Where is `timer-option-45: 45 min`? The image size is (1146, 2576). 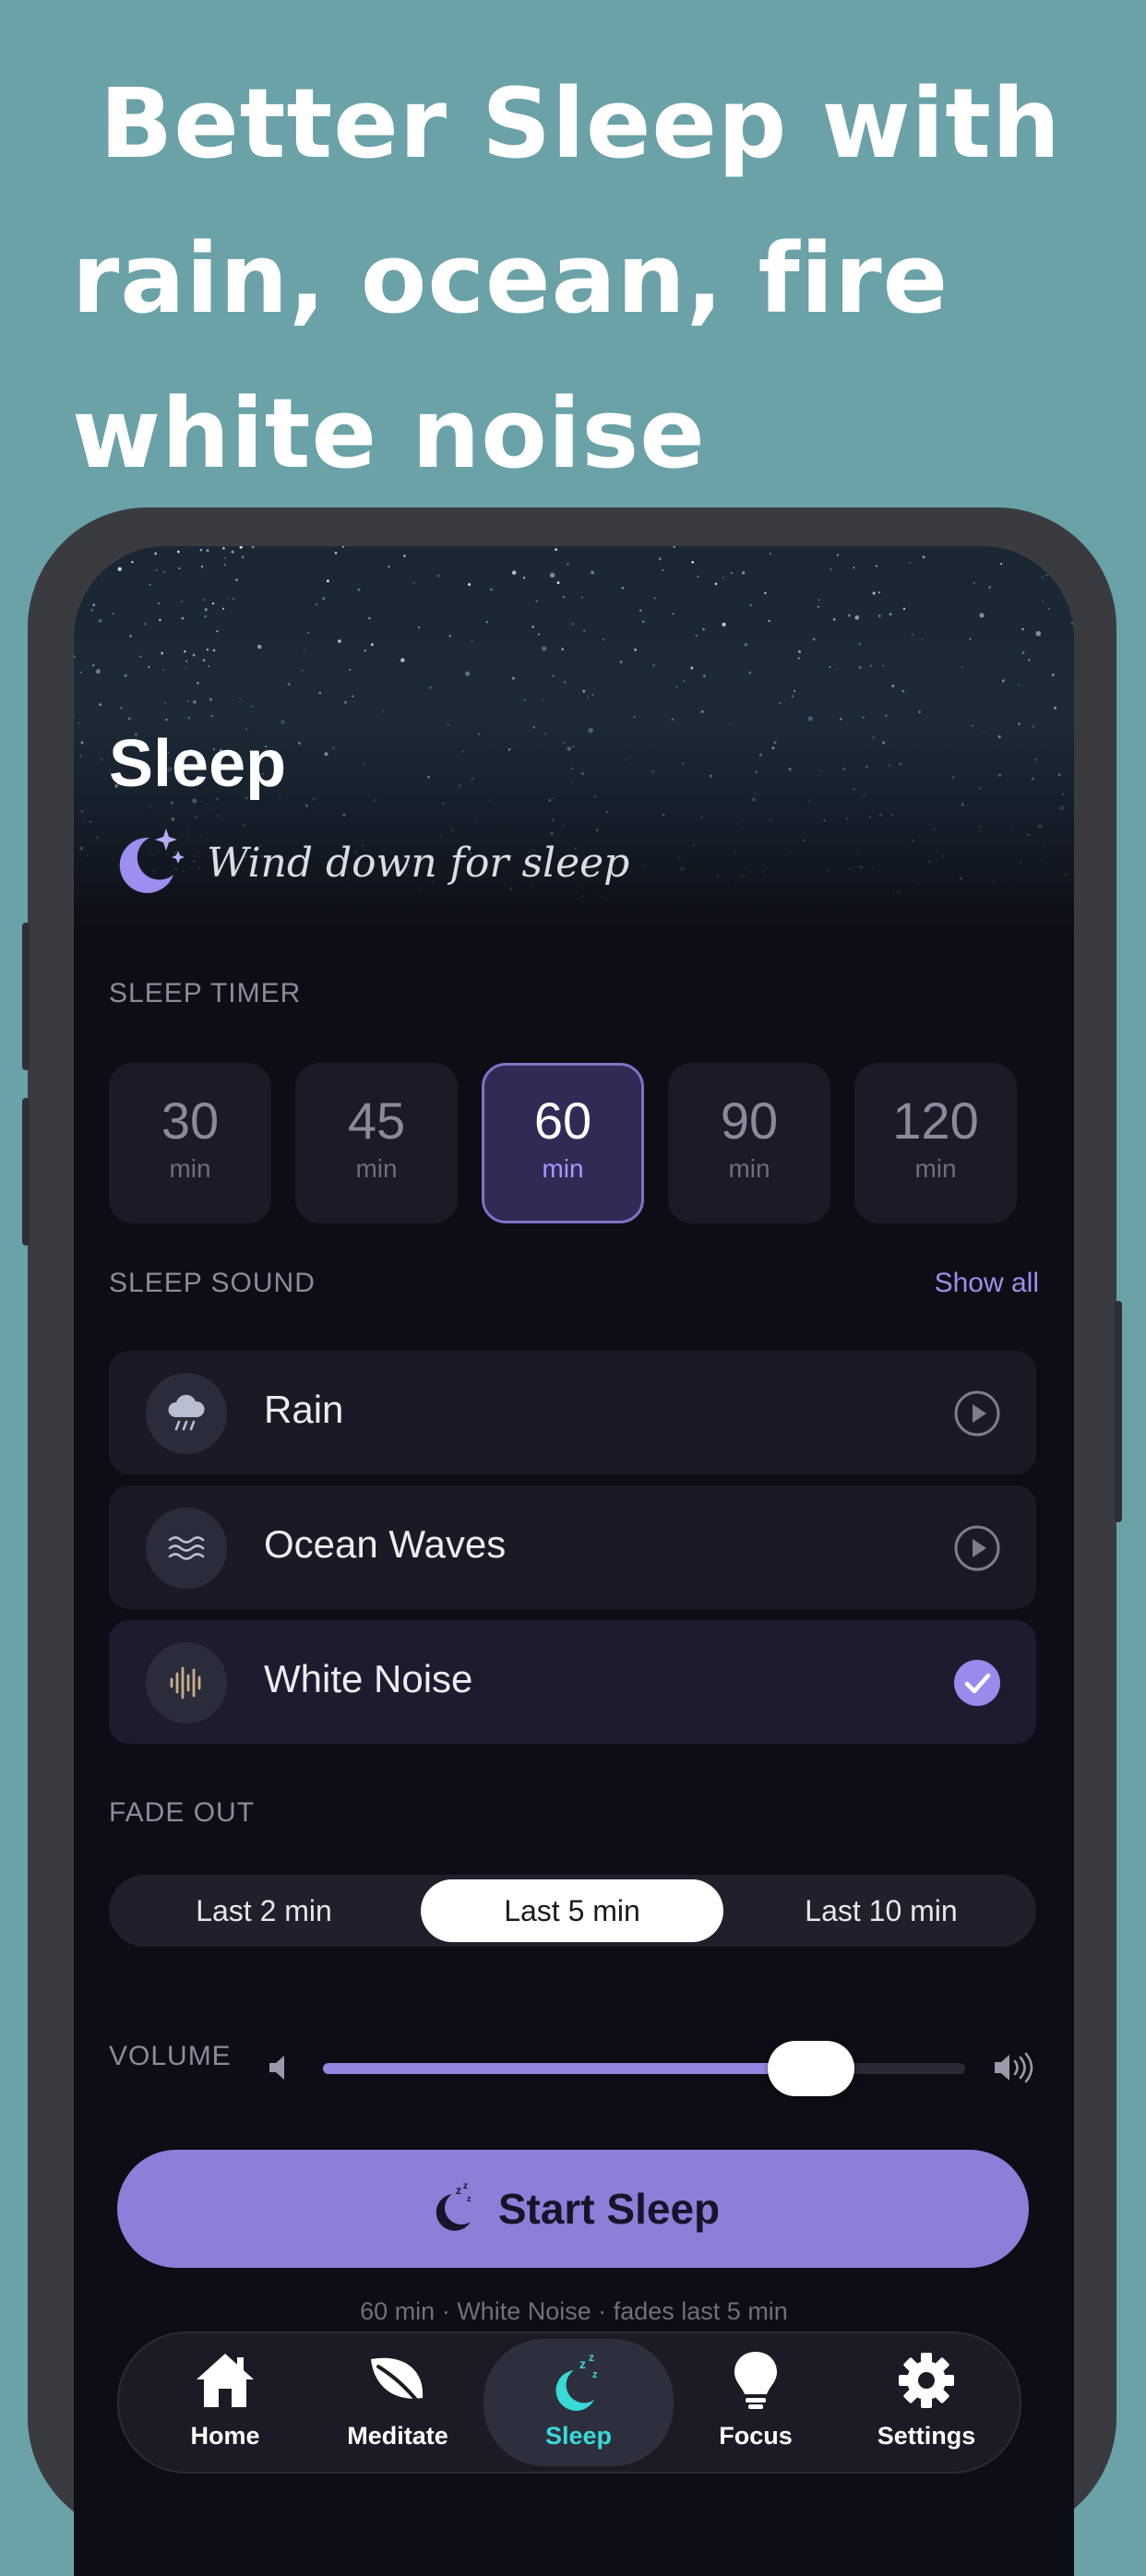 timer-option-45: 45 min is located at coordinates (377, 1143).